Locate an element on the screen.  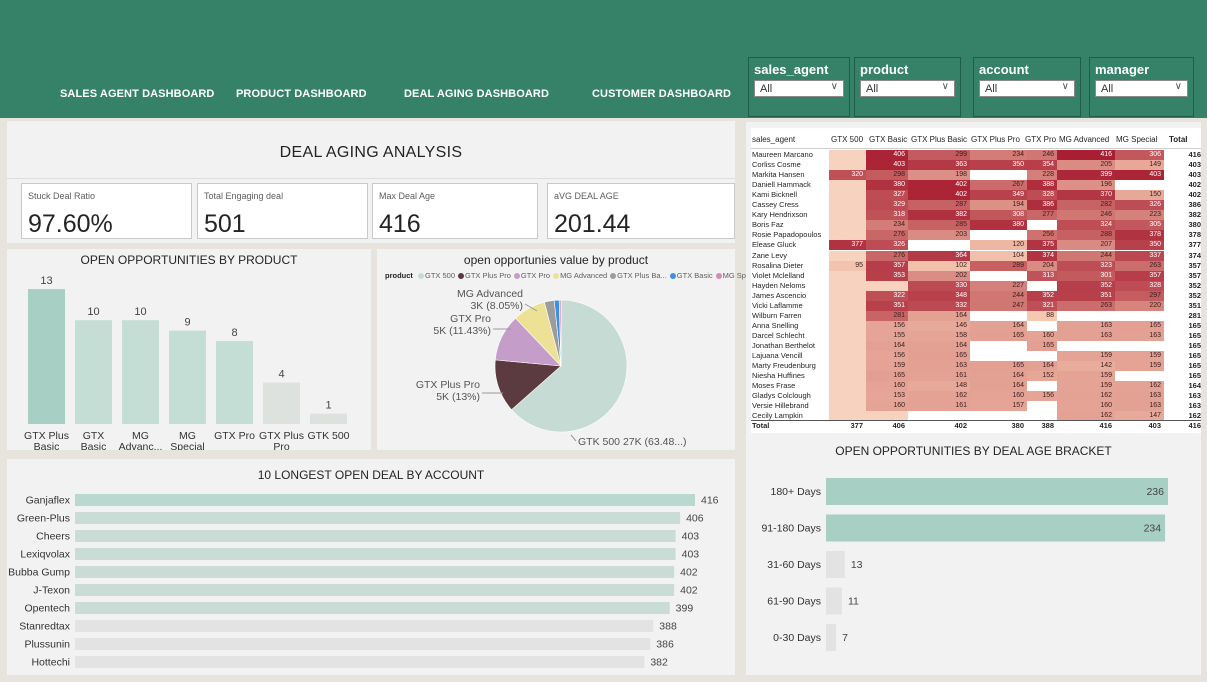
row-label: Marty Freudenburg is located at coordinates (784, 365).